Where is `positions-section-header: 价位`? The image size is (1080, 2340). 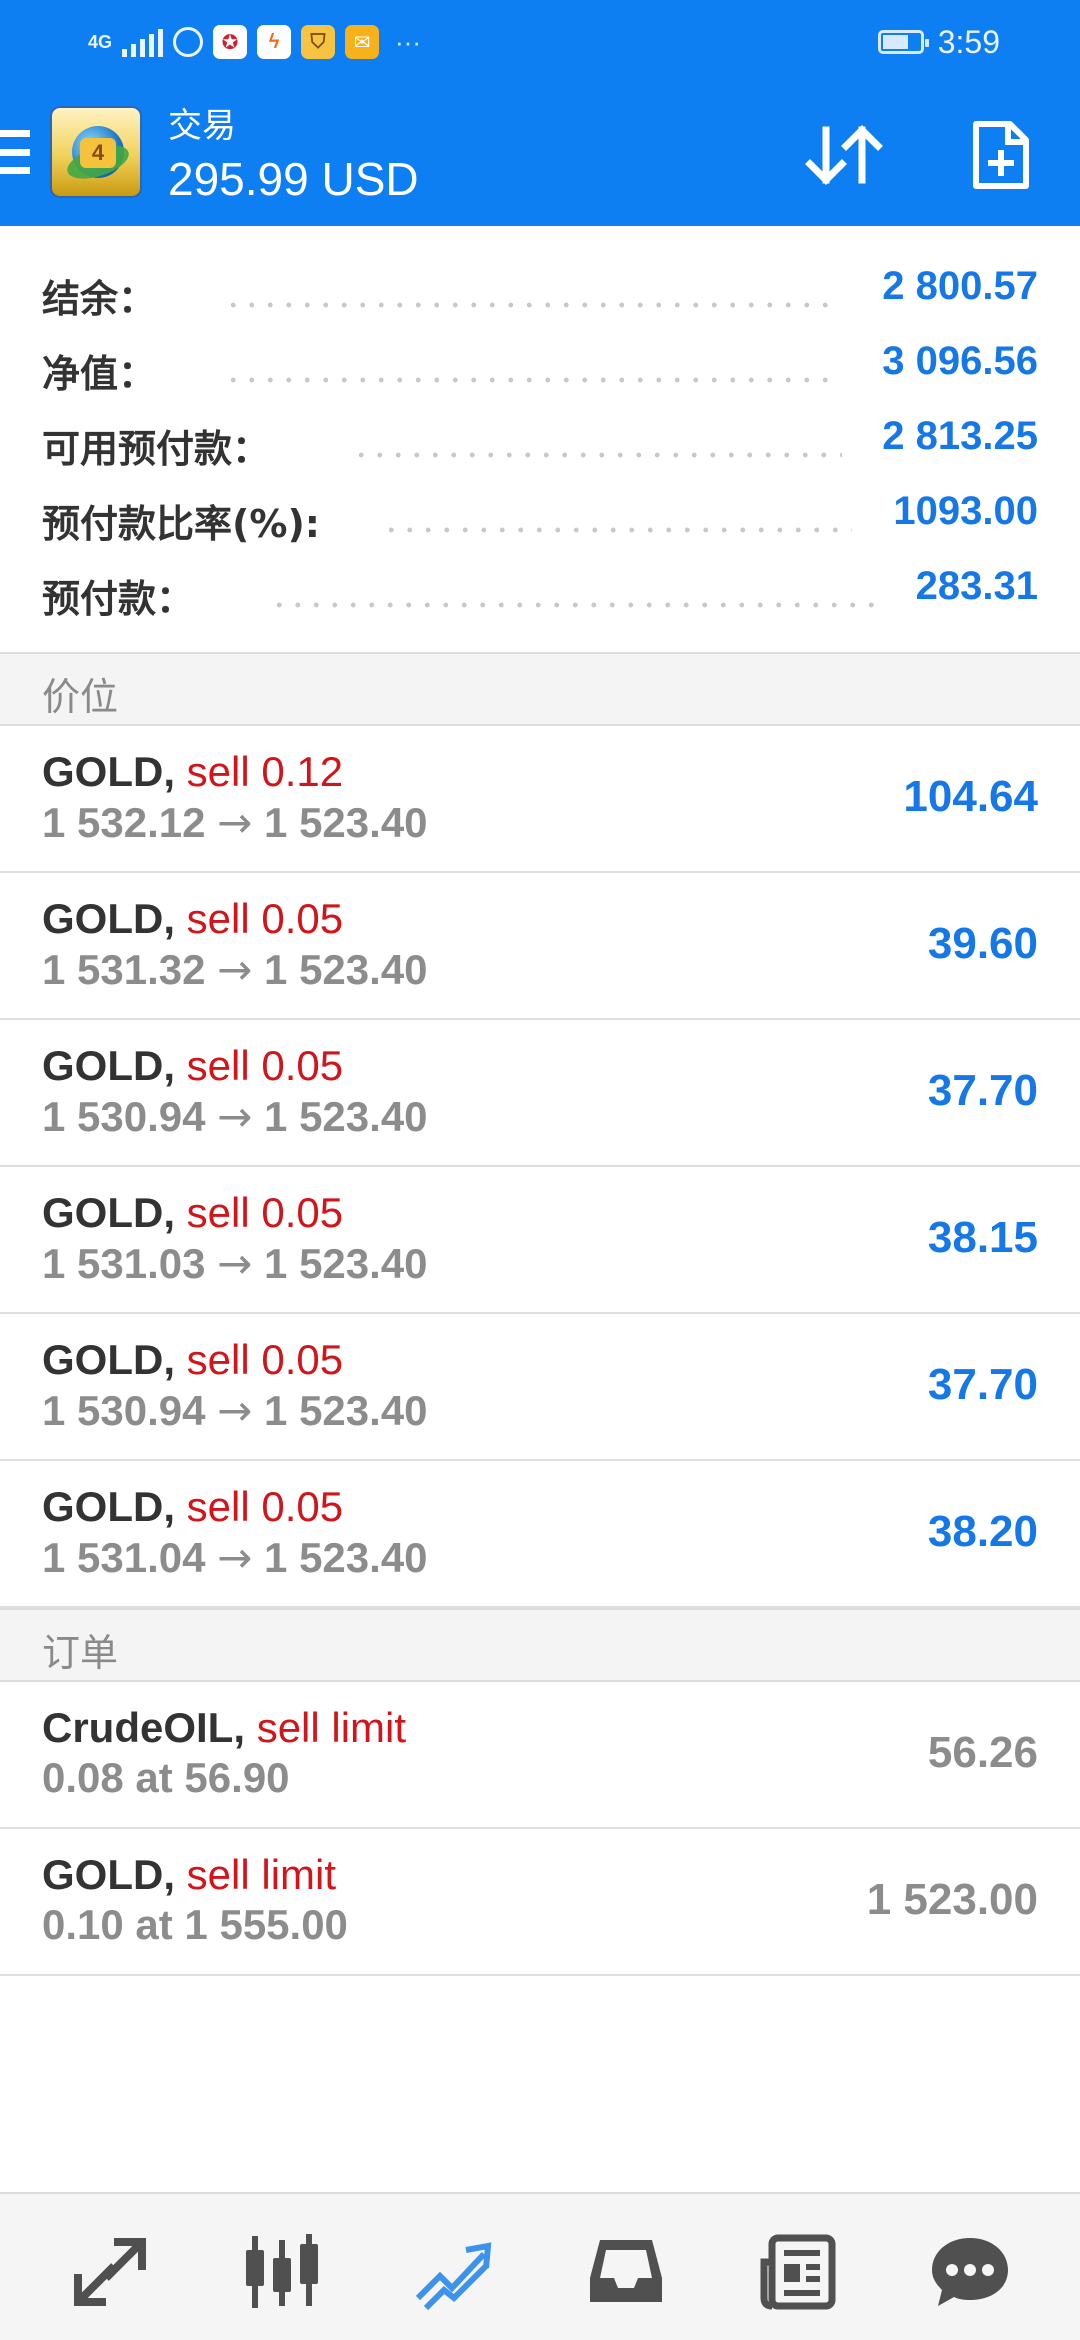
positions-section-header: 价位 is located at coordinates (540, 689).